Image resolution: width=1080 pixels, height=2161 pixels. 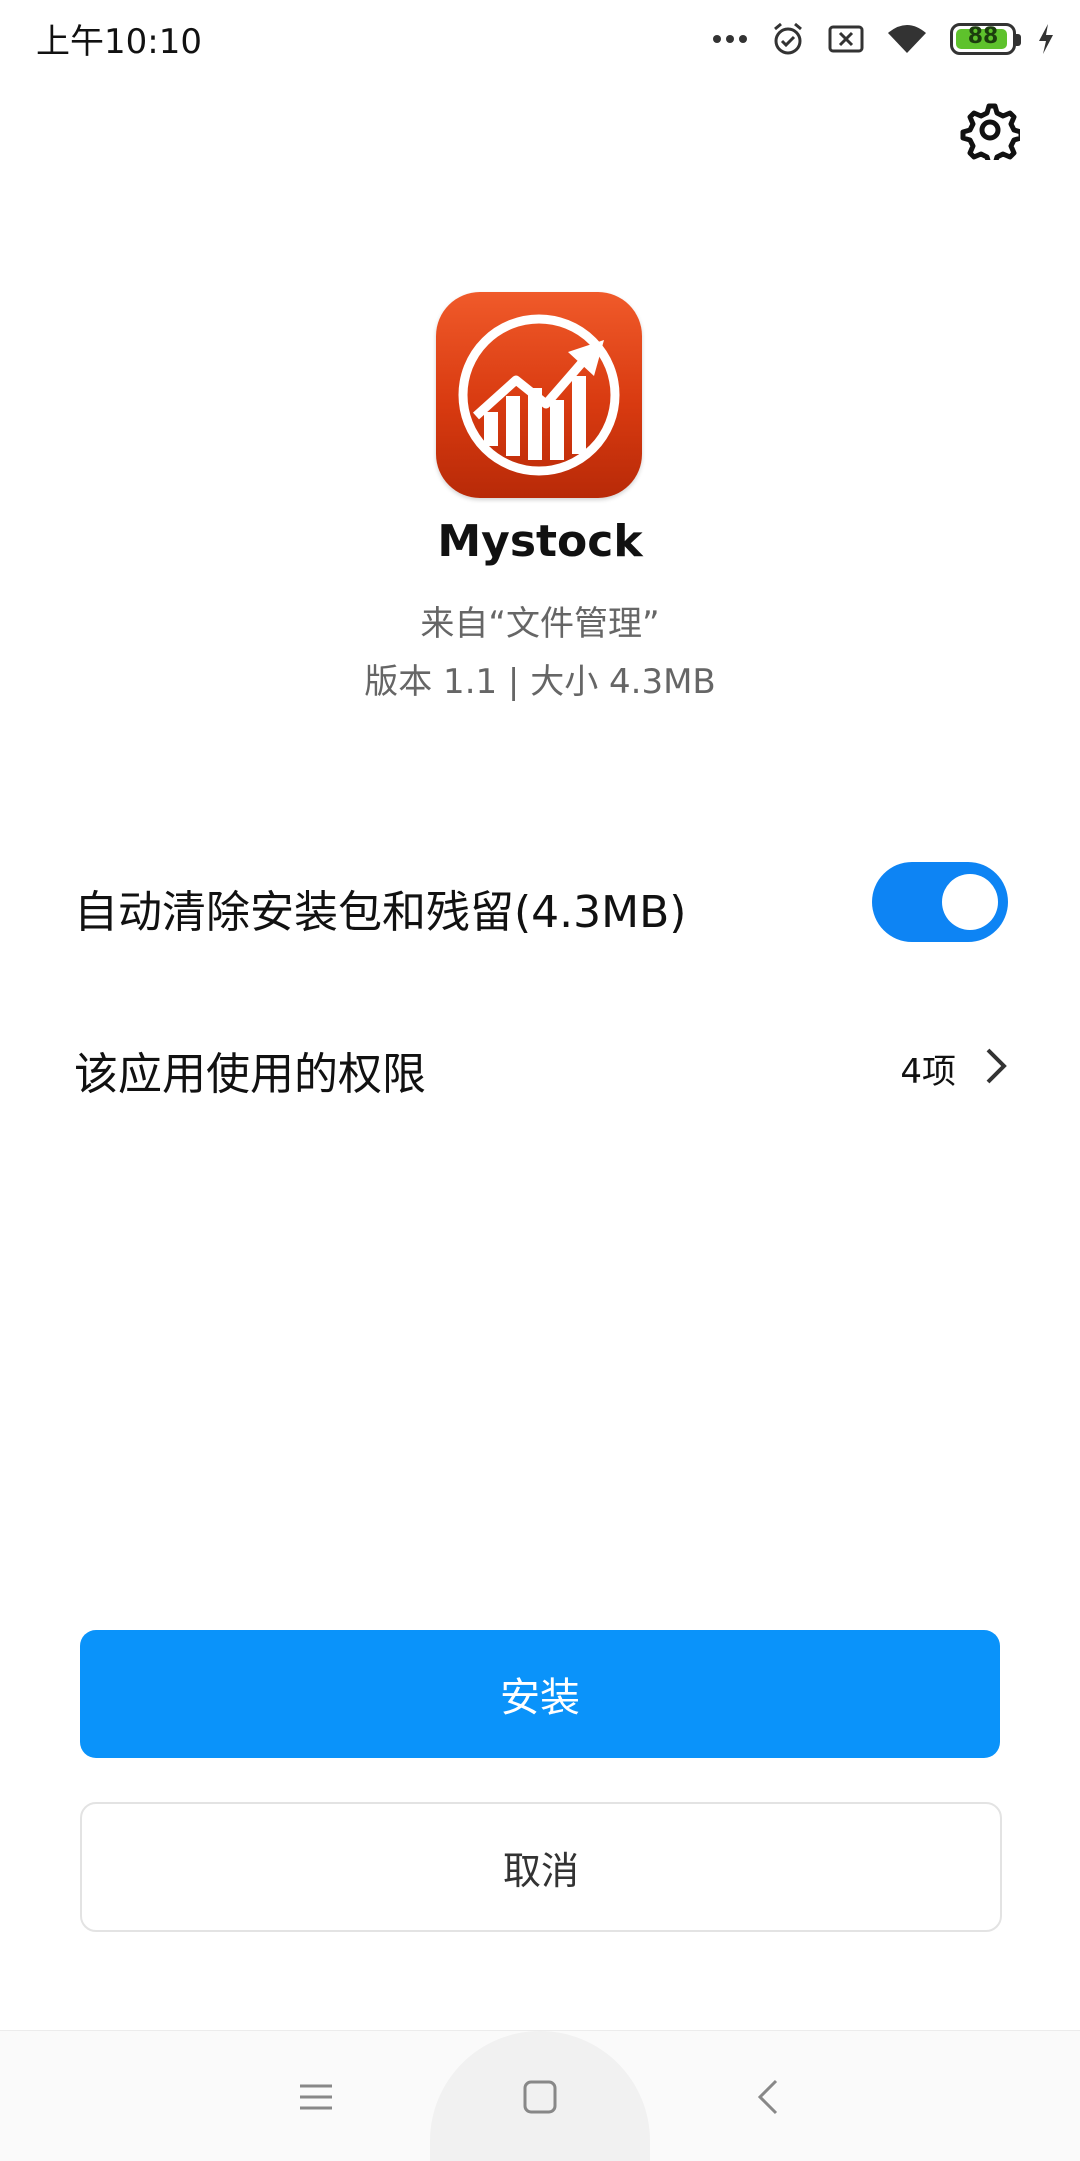 I want to click on cancel-button: 取消, so click(x=541, y=1867).